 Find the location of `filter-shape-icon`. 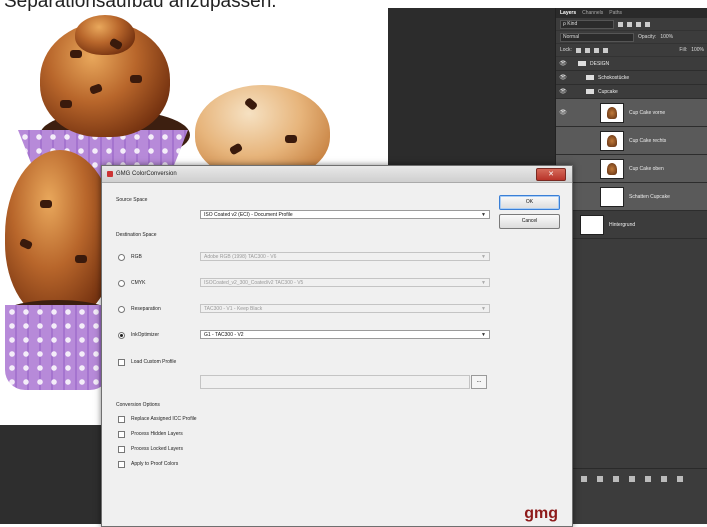

filter-shape-icon is located at coordinates (647, 24).